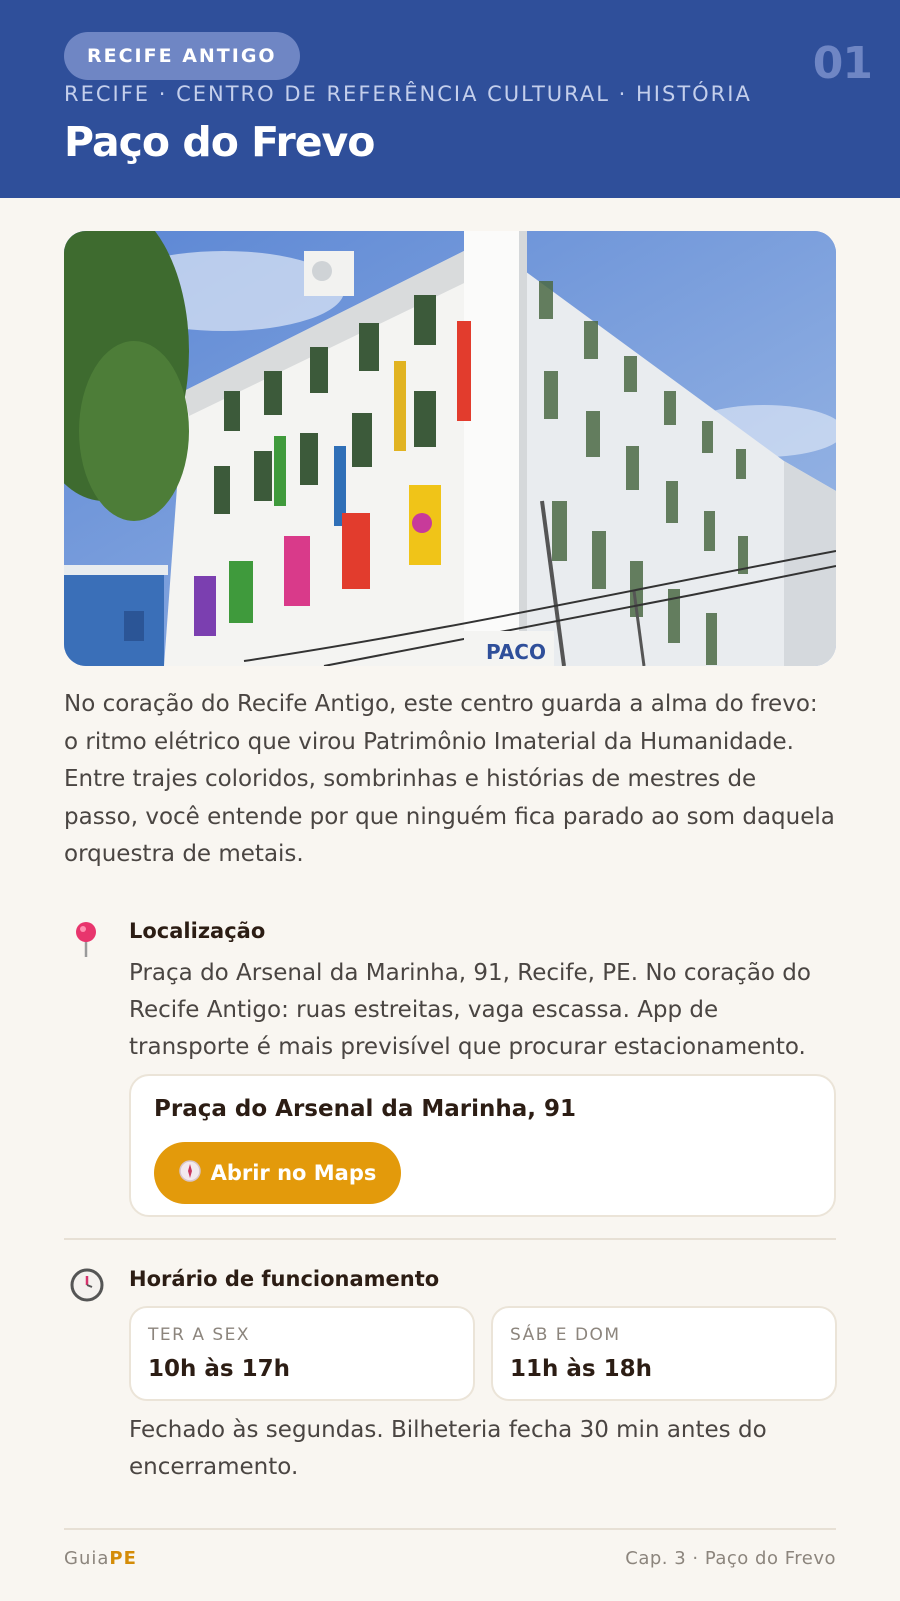 Image resolution: width=900 pixels, height=1601 pixels. Describe the element at coordinates (664, 1353) in the screenshot. I see `hours-card-weekend: SÁB E DOM 11h às 18h` at that location.